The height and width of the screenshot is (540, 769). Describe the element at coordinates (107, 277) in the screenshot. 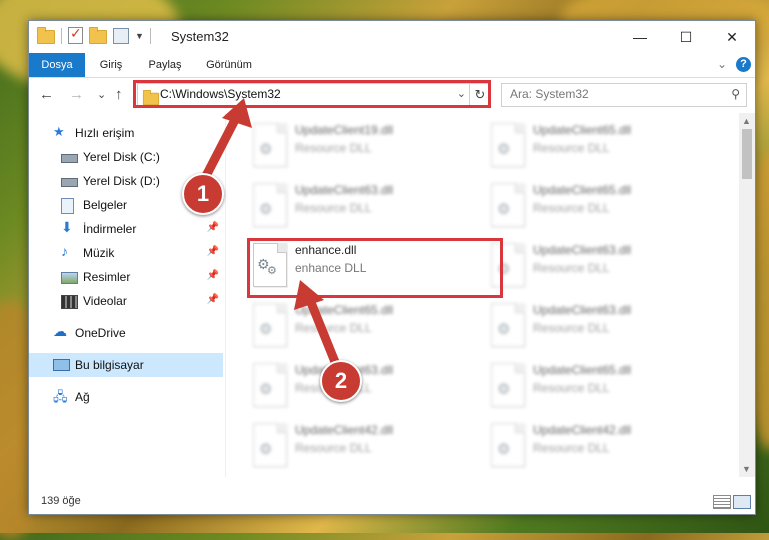

I see `sidebar-item-label: Resimler` at that location.